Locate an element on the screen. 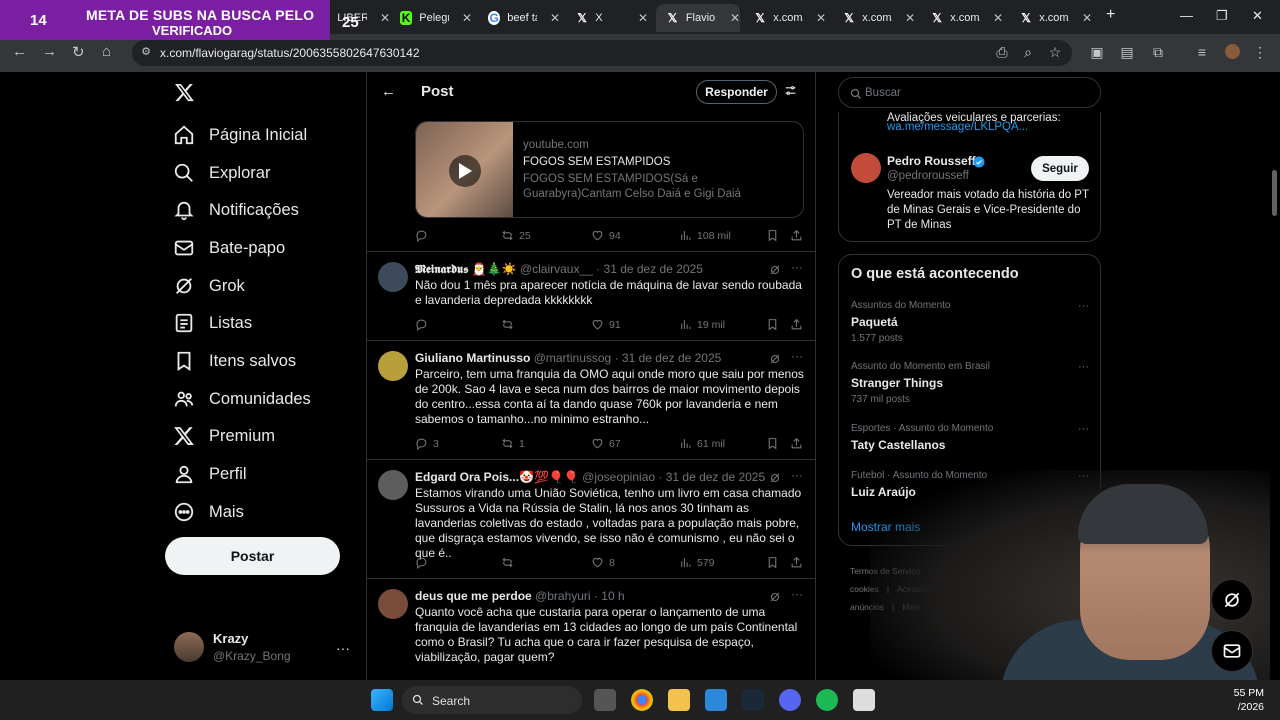 This screenshot has height=720, width=1280. star-icon: ☆ is located at coordinates (1055, 52).